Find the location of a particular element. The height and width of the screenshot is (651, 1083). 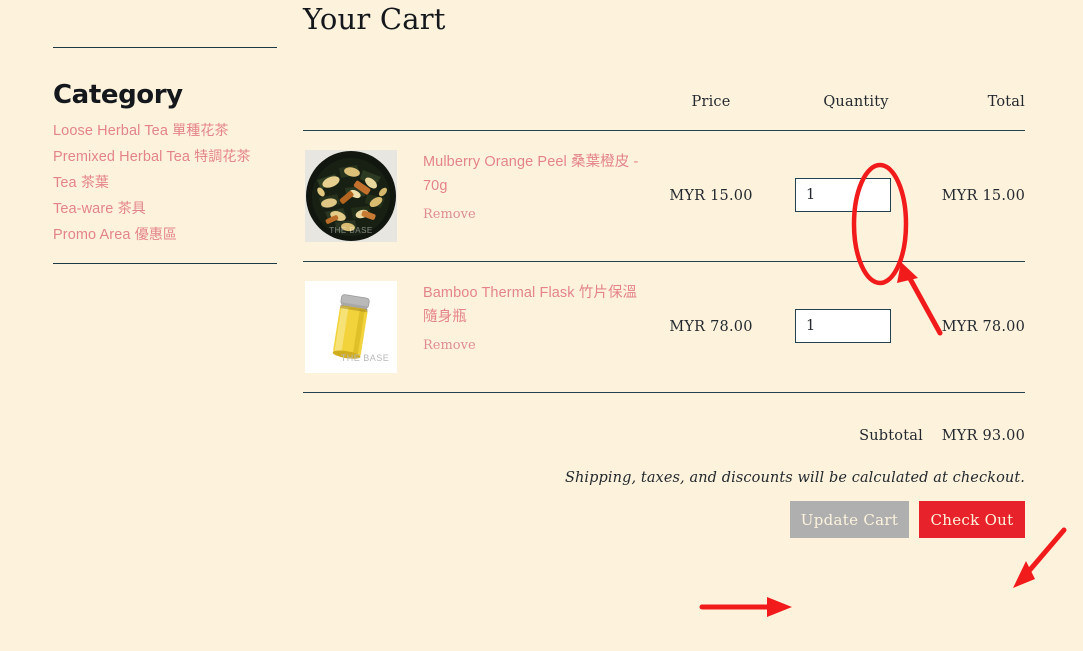

product-thumbnail-mulberry-orange-peel: THE BASE is located at coordinates (351, 196).